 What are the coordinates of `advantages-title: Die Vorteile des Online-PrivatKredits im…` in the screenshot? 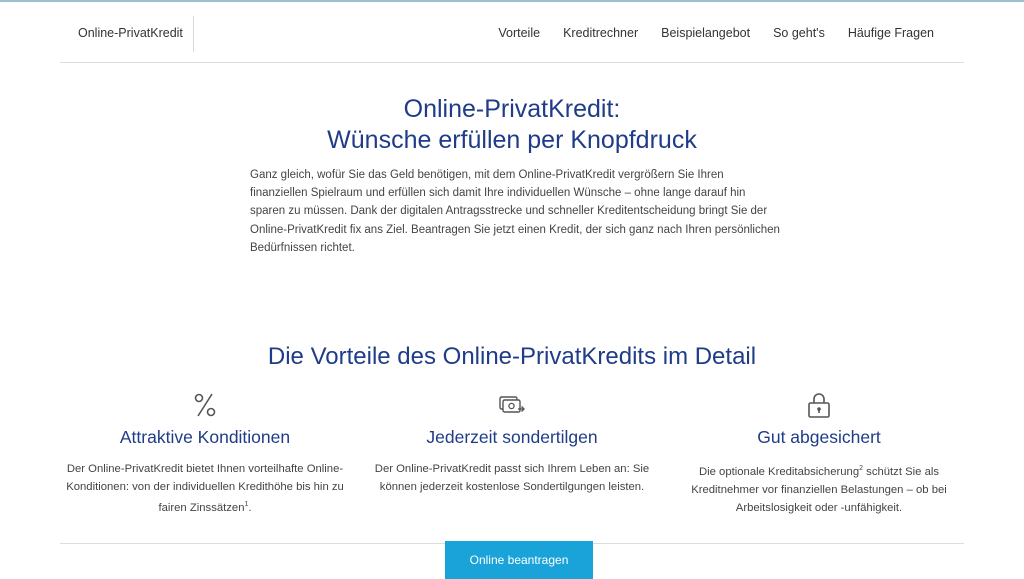 It's located at (512, 356).